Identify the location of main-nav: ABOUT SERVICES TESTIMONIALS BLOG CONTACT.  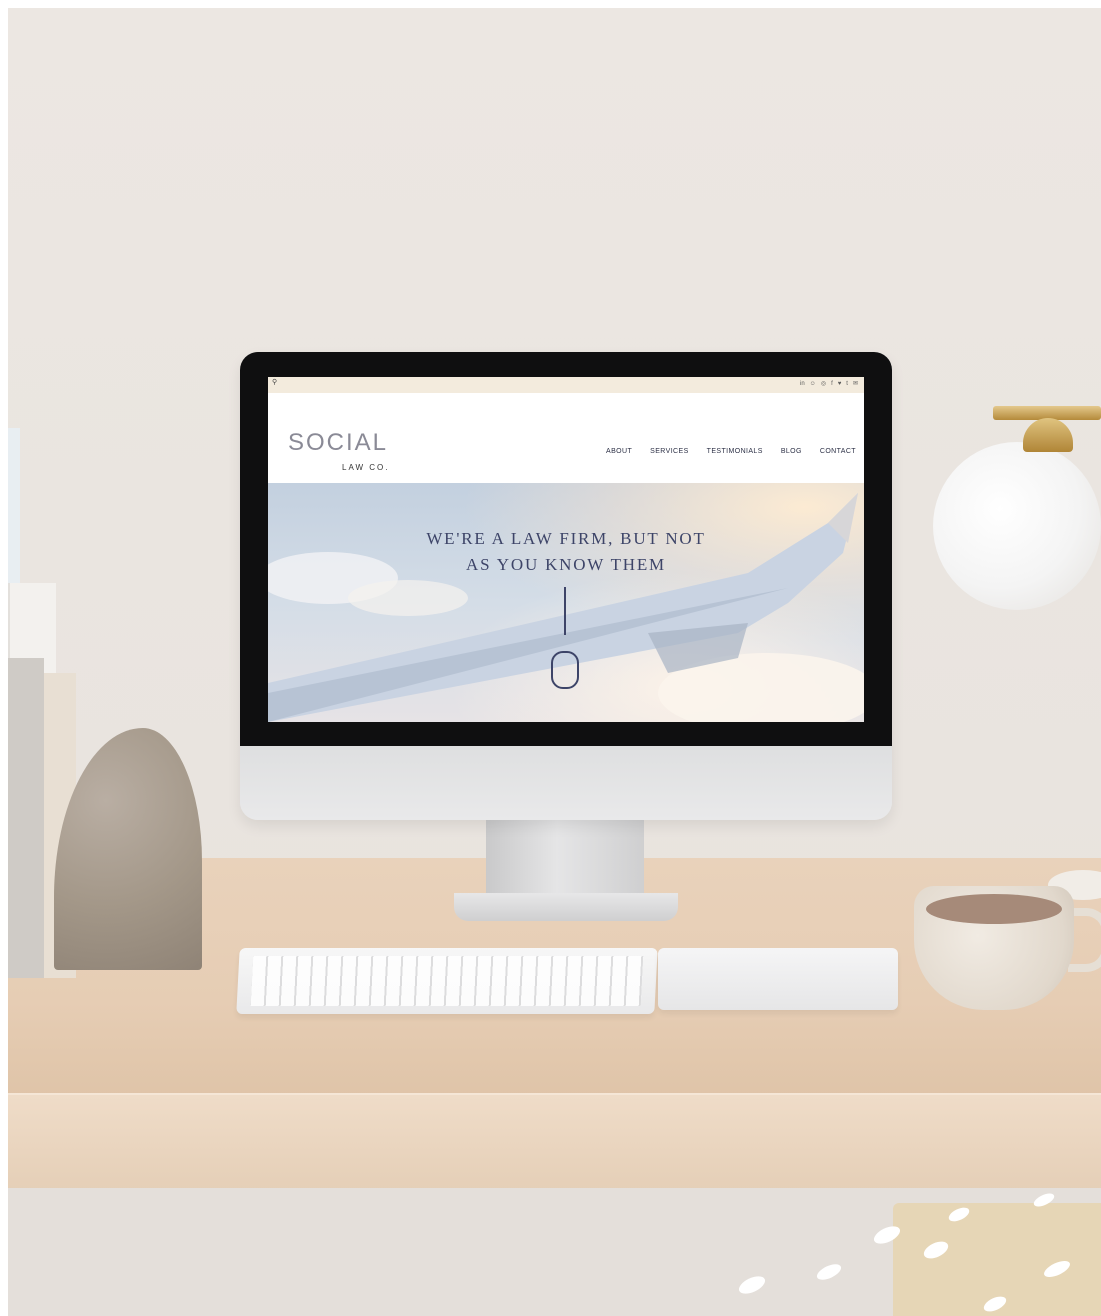
(731, 451).